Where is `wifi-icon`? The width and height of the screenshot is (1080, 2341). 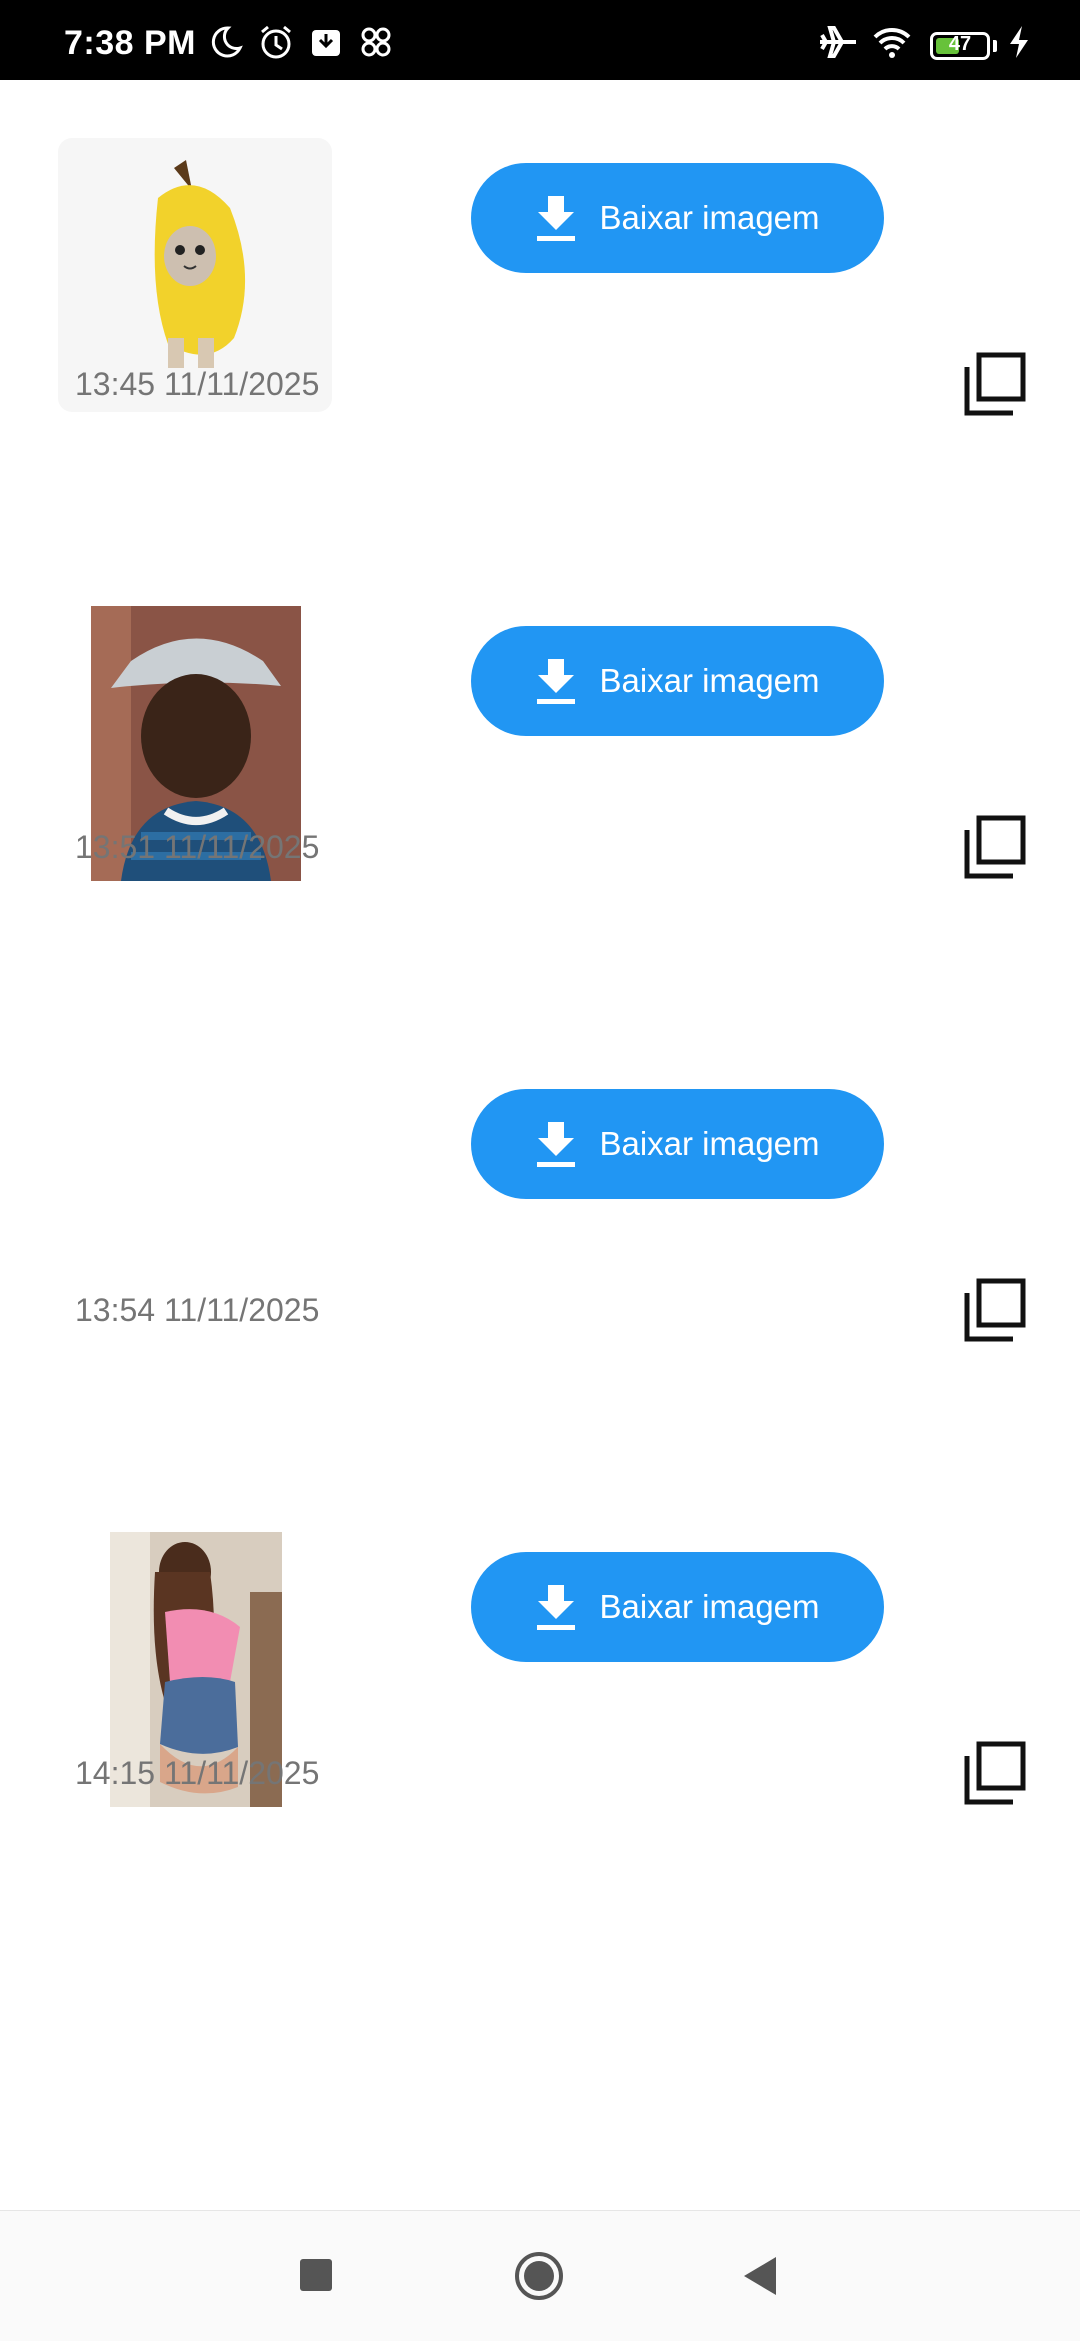
wifi-icon is located at coordinates (892, 42).